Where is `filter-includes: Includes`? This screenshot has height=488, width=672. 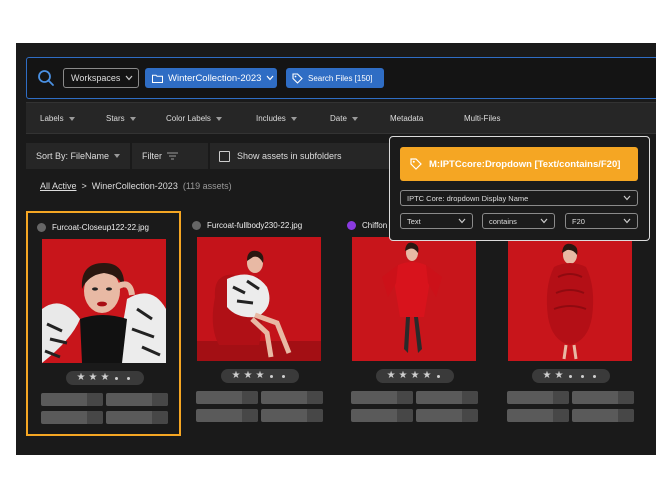
filter-includes: Includes is located at coordinates (276, 118).